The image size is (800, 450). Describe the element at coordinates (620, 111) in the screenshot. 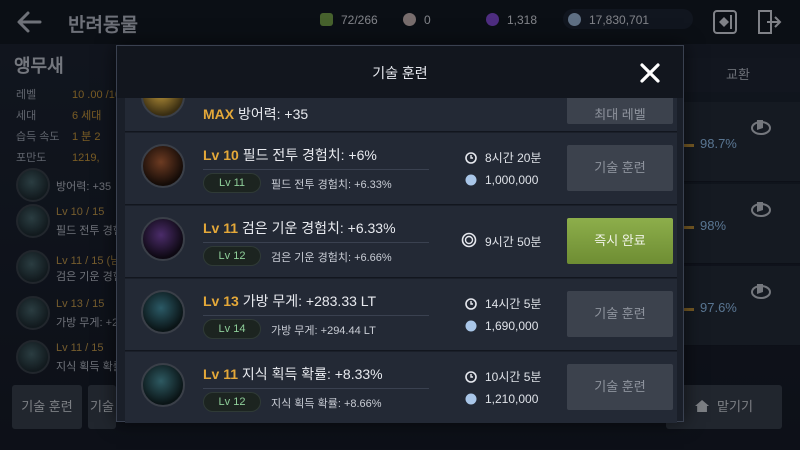

I see `max-level-button: 최대 레벨` at that location.